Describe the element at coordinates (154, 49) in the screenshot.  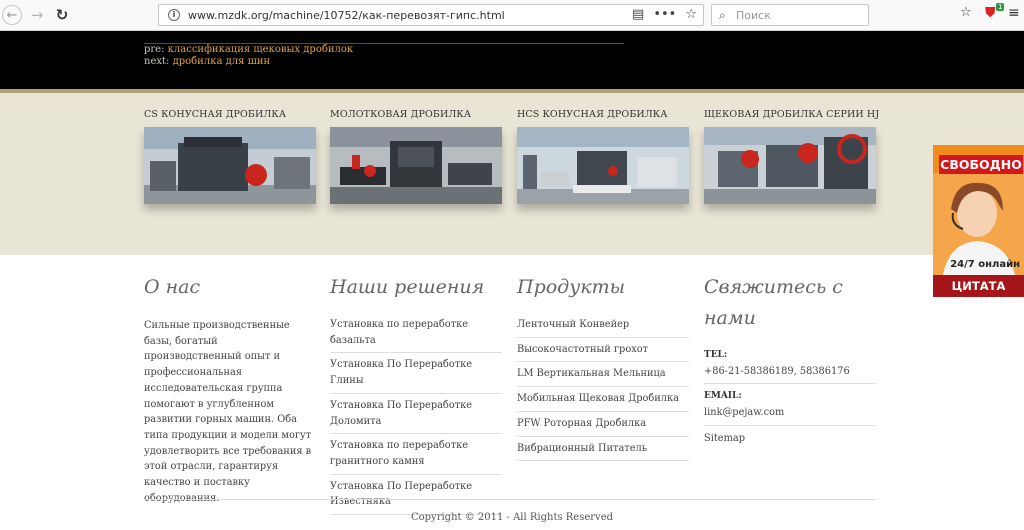
I see `prev-prefix: pre:` at that location.